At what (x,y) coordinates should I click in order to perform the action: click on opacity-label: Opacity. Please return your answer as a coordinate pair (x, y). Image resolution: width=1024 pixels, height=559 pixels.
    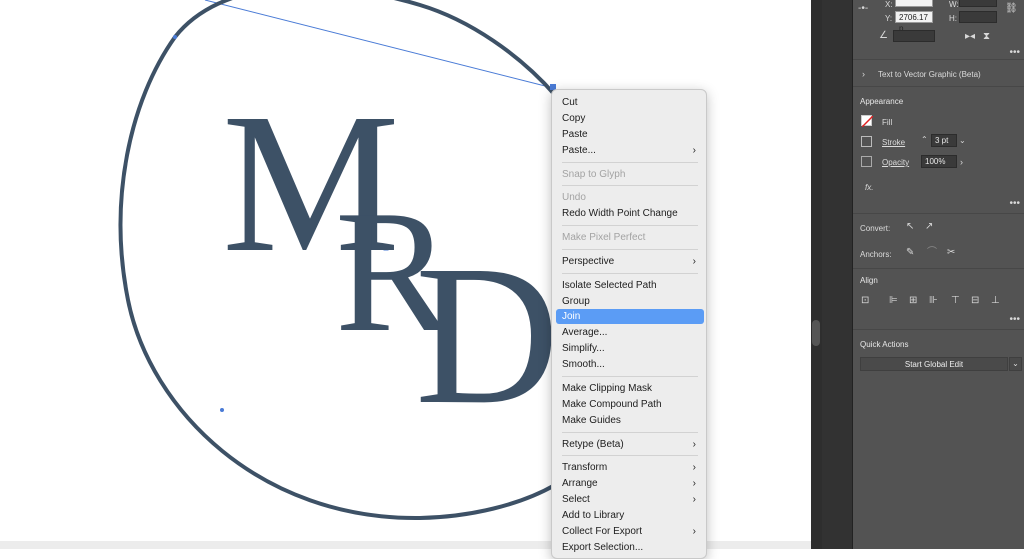
    Looking at the image, I should click on (895, 162).